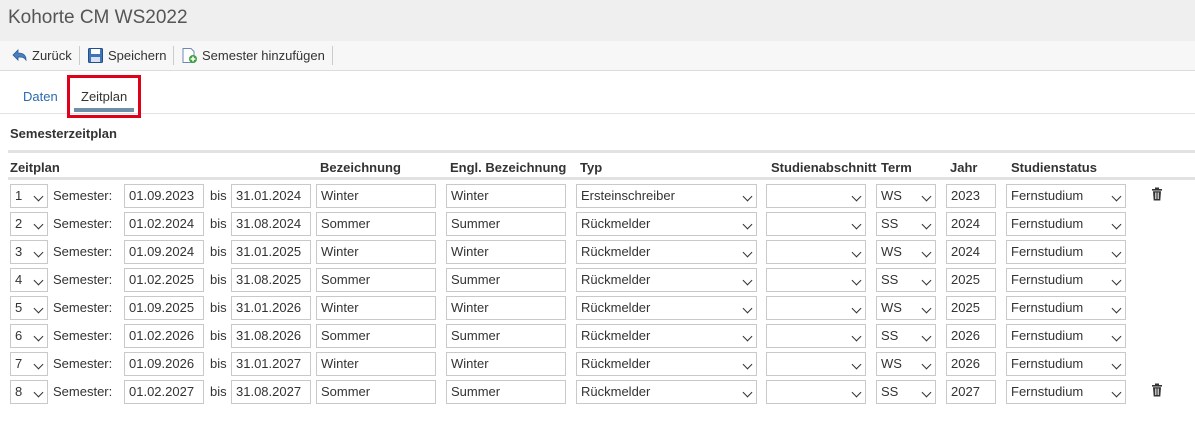 Image resolution: width=1195 pixels, height=437 pixels. I want to click on semester-number-select: 7, so click(29, 364).